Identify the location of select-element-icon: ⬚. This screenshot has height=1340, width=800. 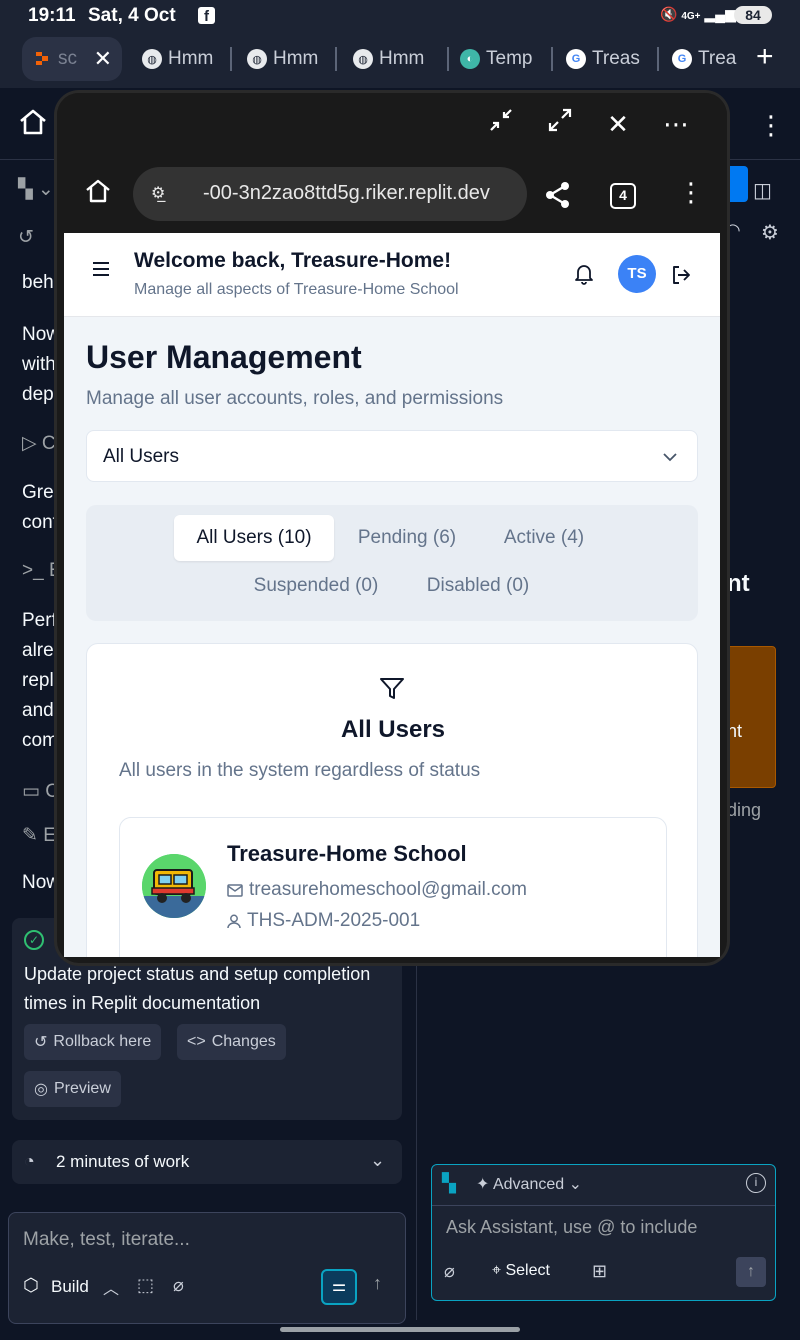
(145, 1285).